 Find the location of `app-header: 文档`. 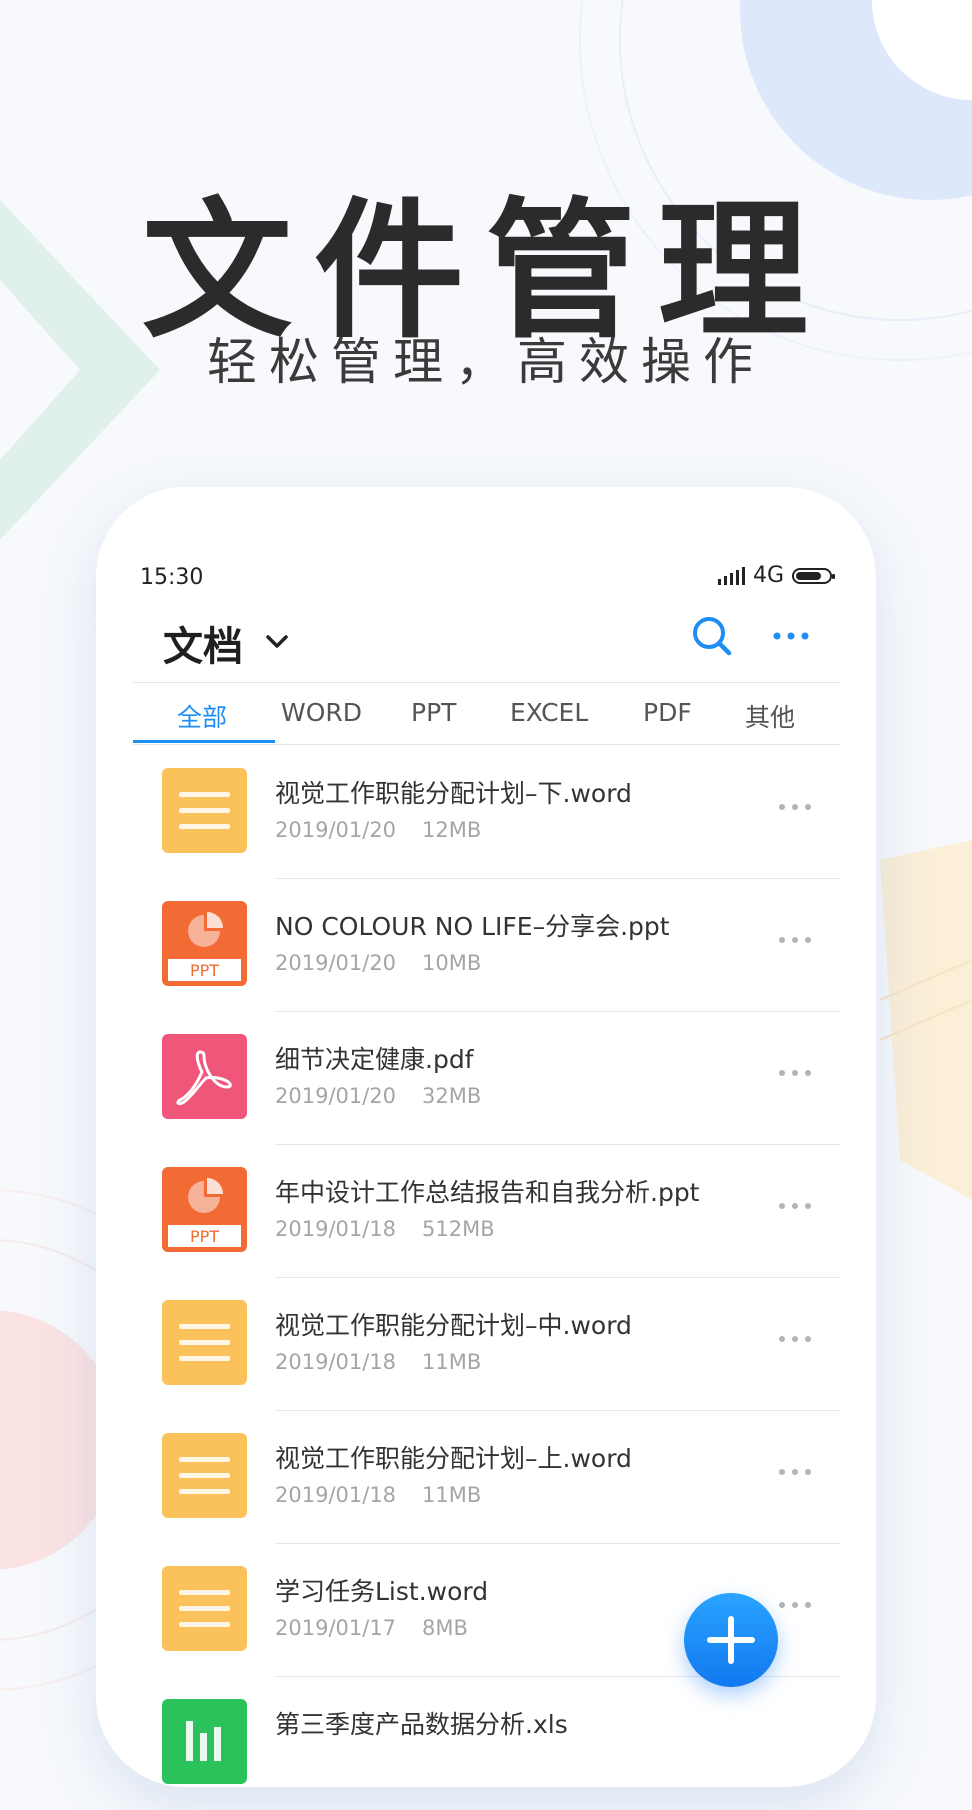

app-header: 文档 is located at coordinates (493, 640).